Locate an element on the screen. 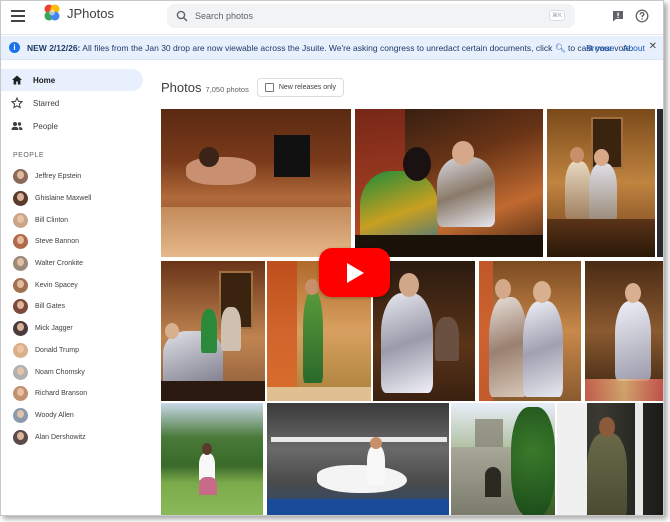 The image size is (670, 522). person-item: Bill Gates is located at coordinates (75, 307).